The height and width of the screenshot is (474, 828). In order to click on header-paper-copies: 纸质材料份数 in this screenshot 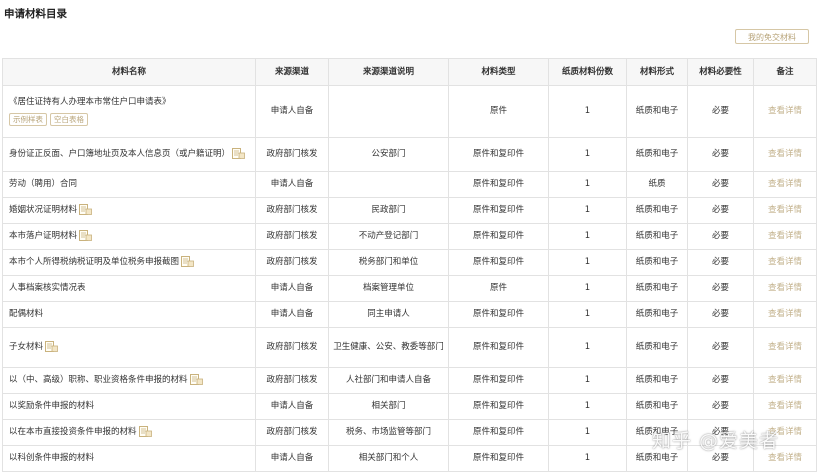, I will do `click(587, 72)`.